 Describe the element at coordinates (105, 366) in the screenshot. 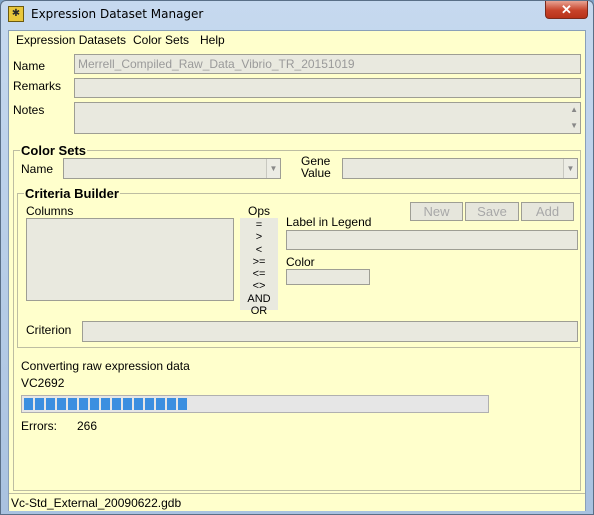

I see `progress-status: Converting raw expression data` at that location.